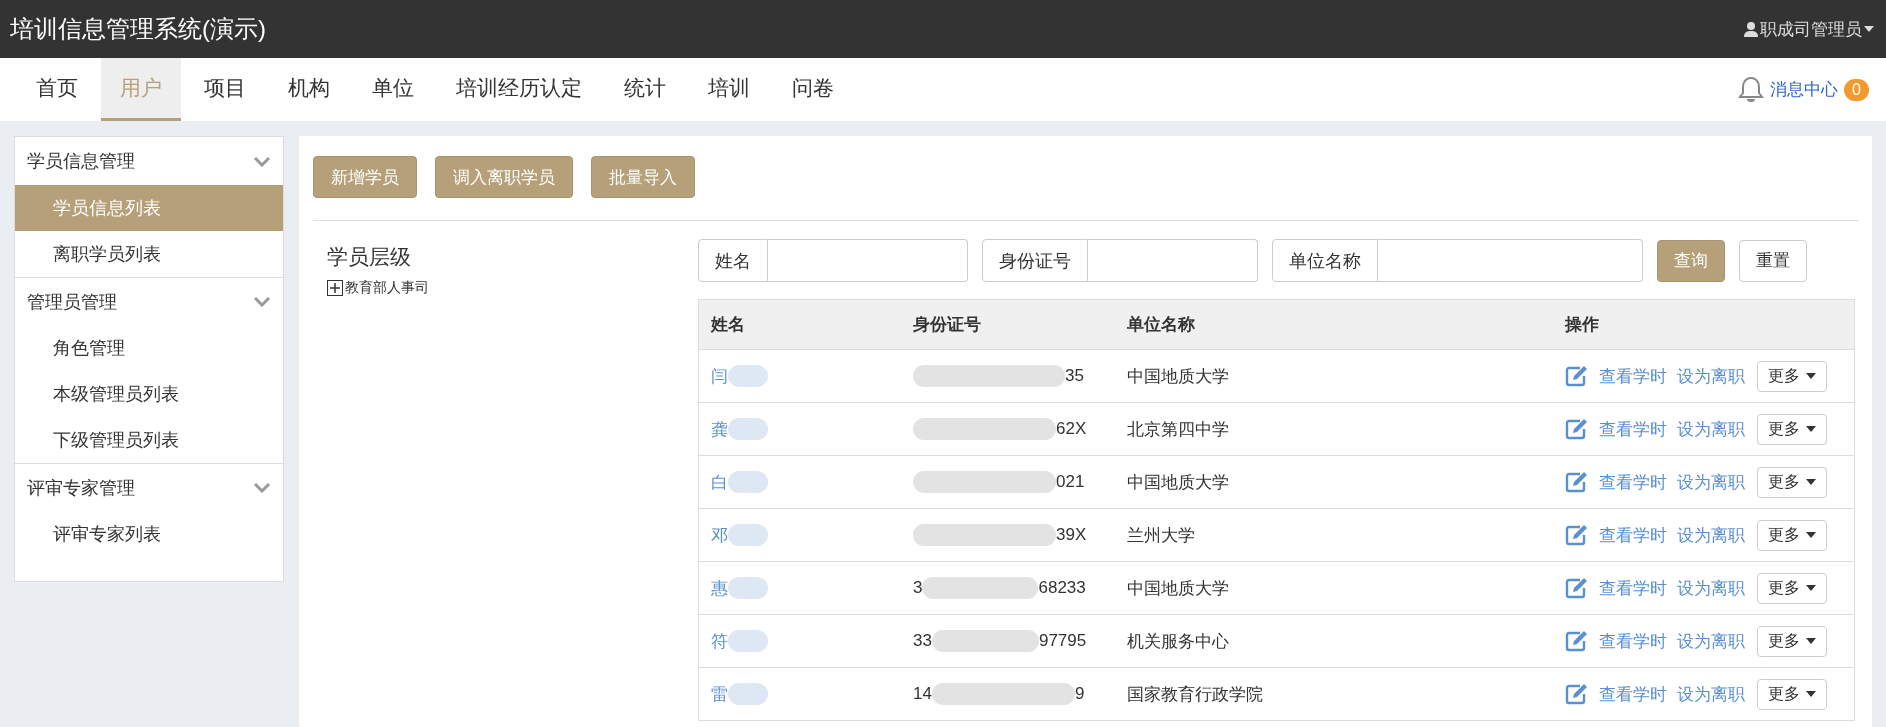  Describe the element at coordinates (1161, 535) in the screenshot. I see `table-cell-text: 兰州大学` at that location.